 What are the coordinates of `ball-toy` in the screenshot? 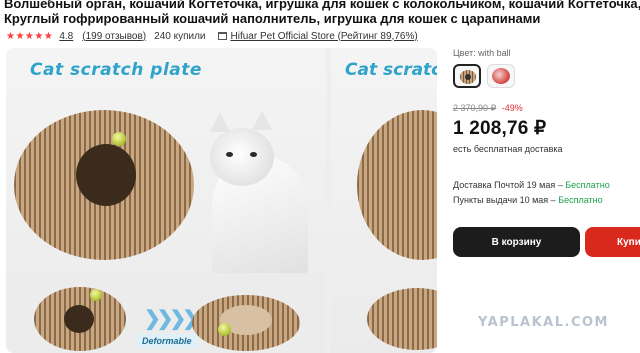 It's located at (119, 139).